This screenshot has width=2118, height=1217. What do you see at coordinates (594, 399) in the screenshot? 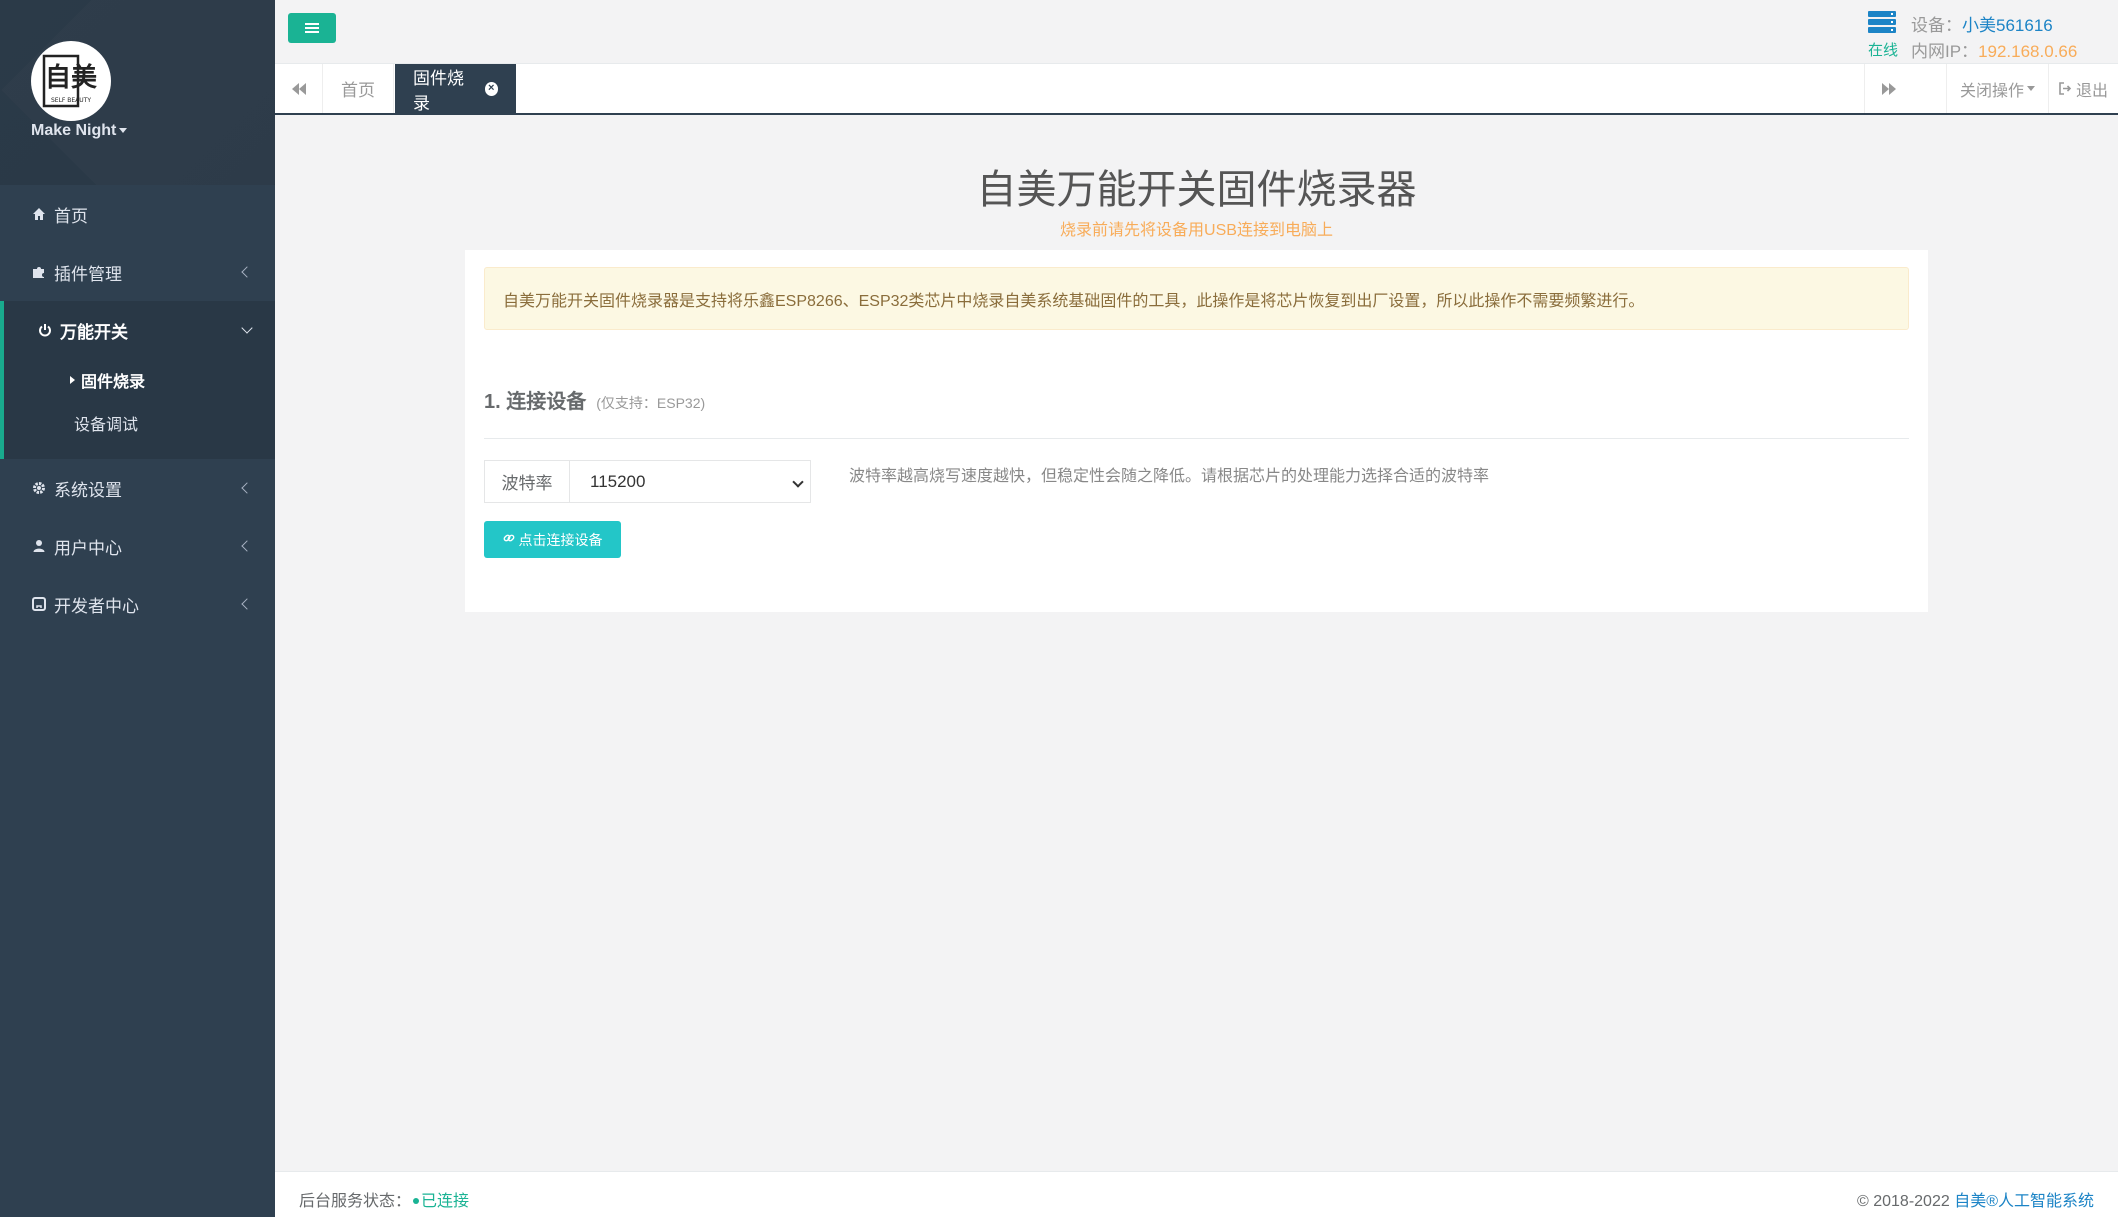
I see `section-title: 1. 连接设备 (仅支持：ESP32)` at bounding box center [594, 399].